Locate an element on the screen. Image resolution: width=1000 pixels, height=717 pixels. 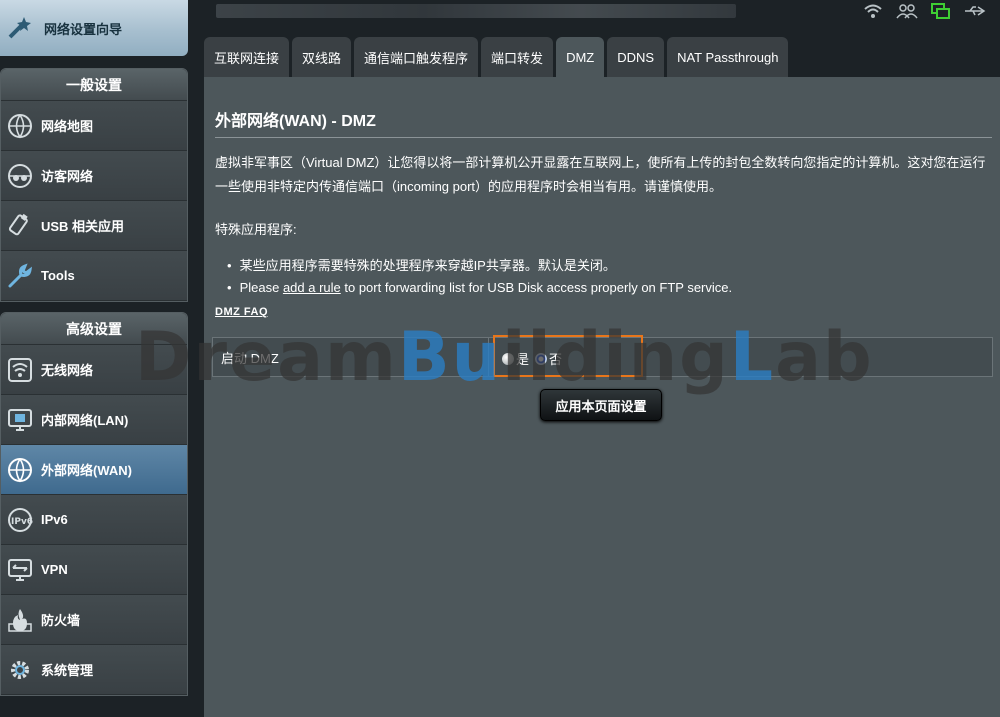
sidebar-item-label: USB 相关应用 is located at coordinates (83, 226).